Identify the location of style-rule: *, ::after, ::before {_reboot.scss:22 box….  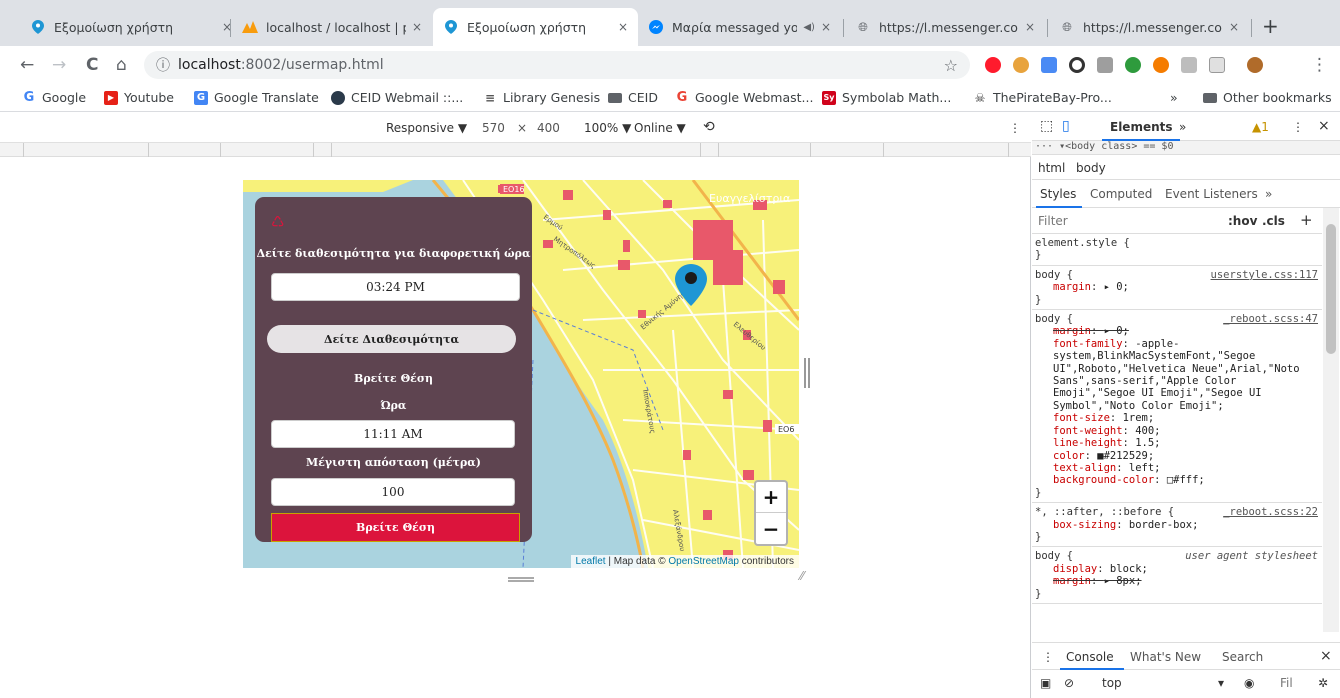
(1177, 525).